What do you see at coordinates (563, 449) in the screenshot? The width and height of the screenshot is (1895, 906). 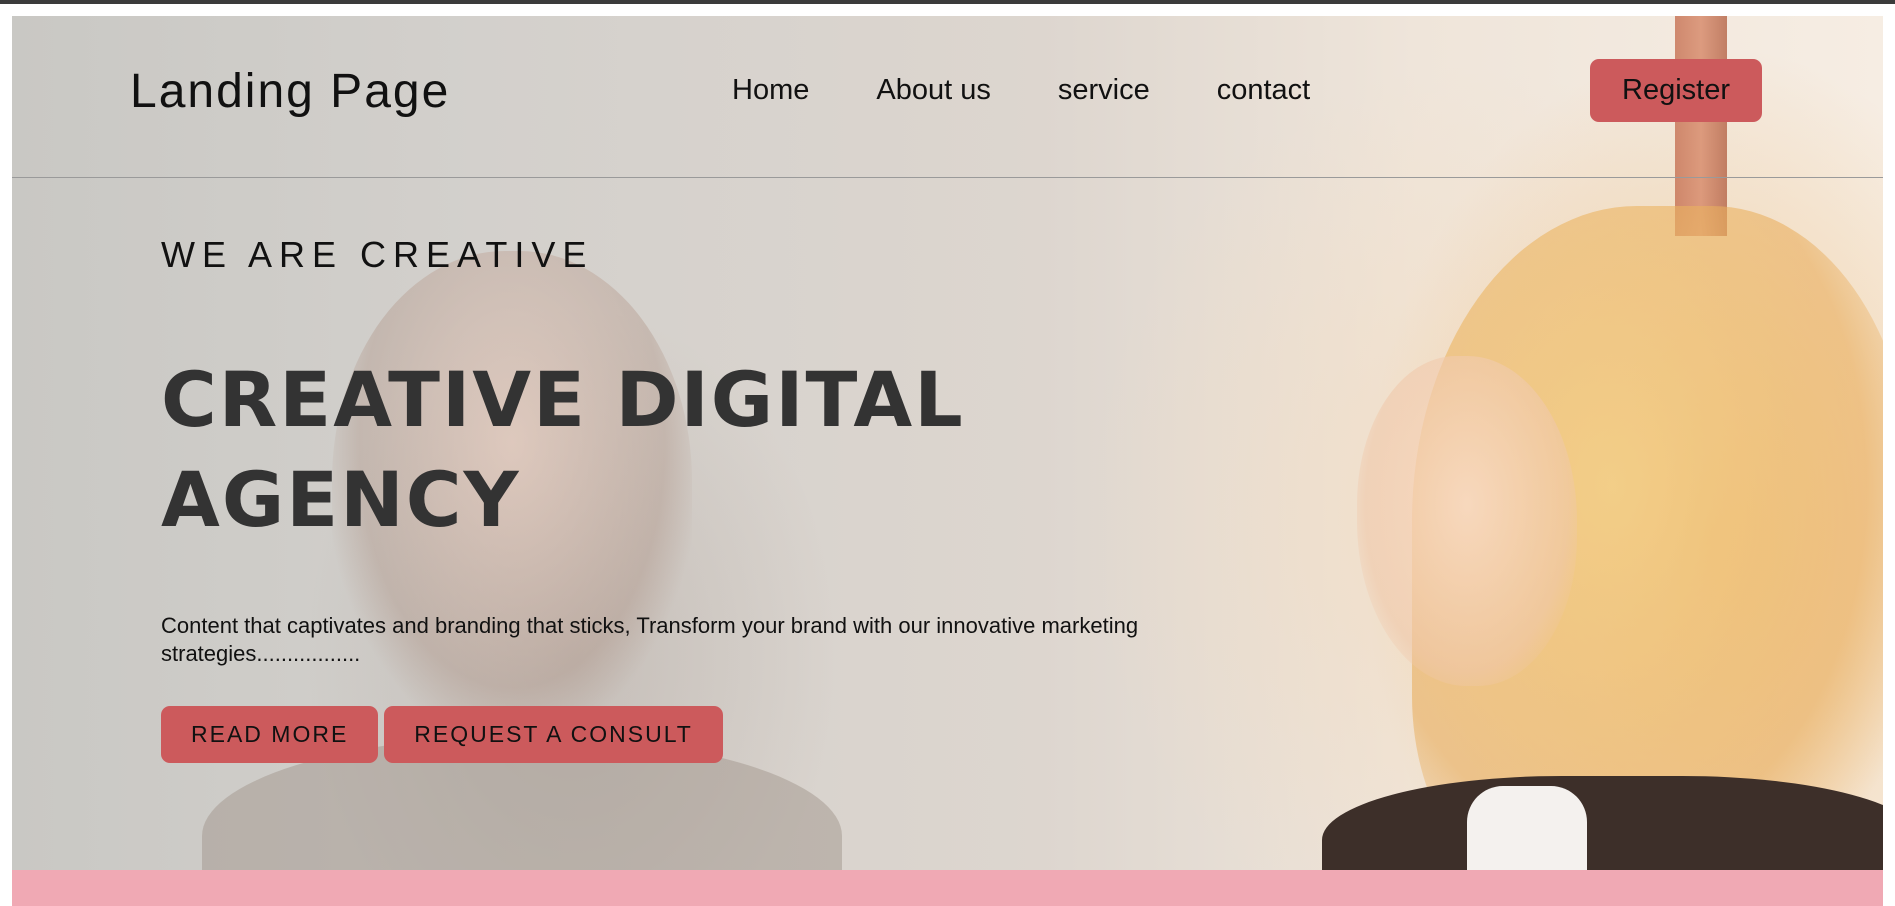 I see `hero-headline: CREATIVE DIGITAL AGENCY` at bounding box center [563, 449].